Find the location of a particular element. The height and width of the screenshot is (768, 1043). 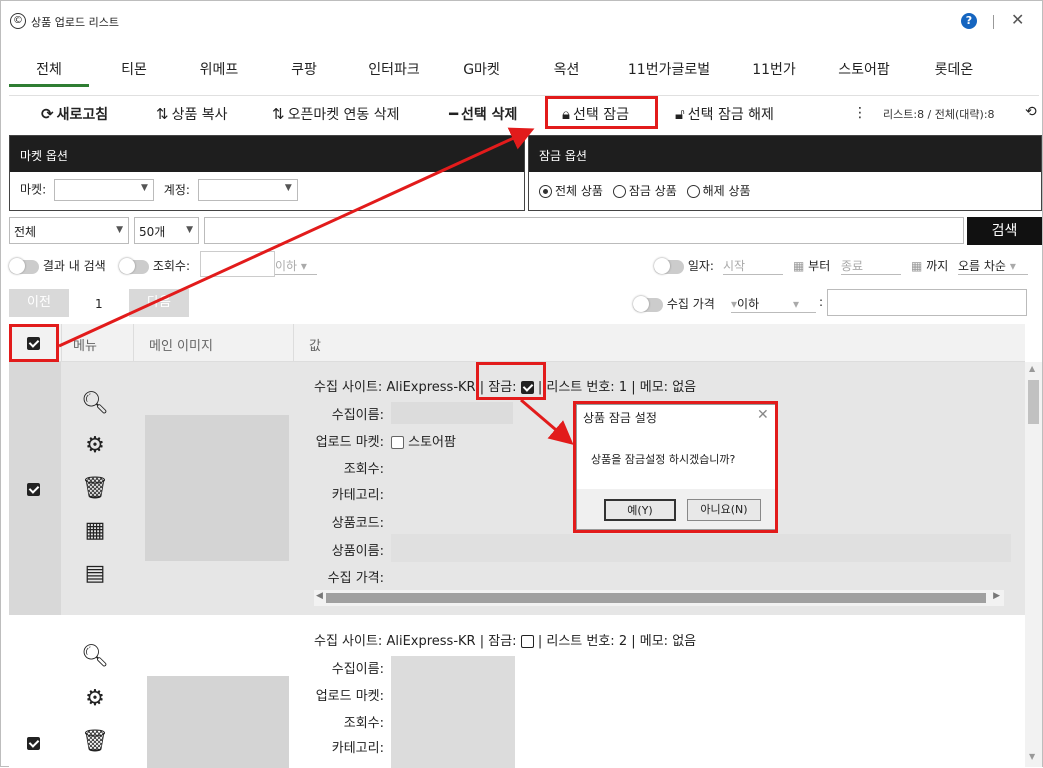

annotation-arrow-to-dialog is located at coordinates (547, 421).